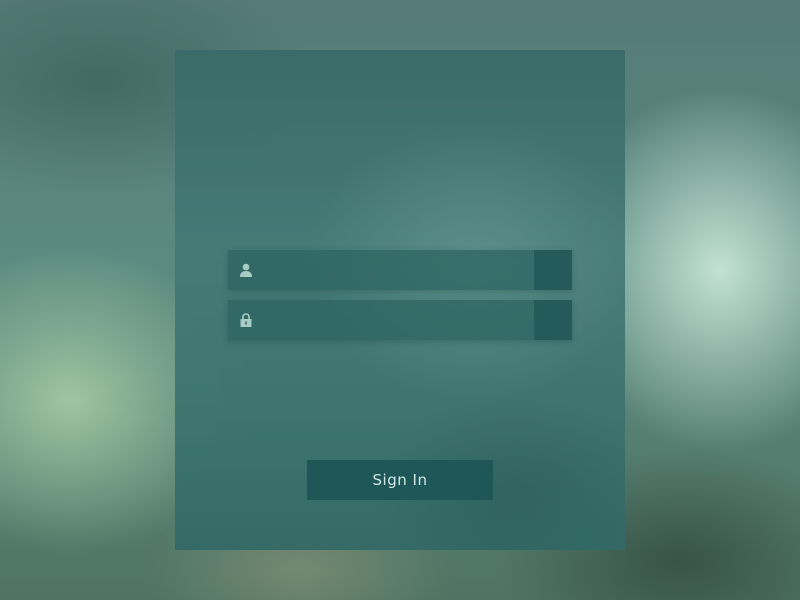 The width and height of the screenshot is (800, 600). I want to click on username-field-button, so click(553, 270).